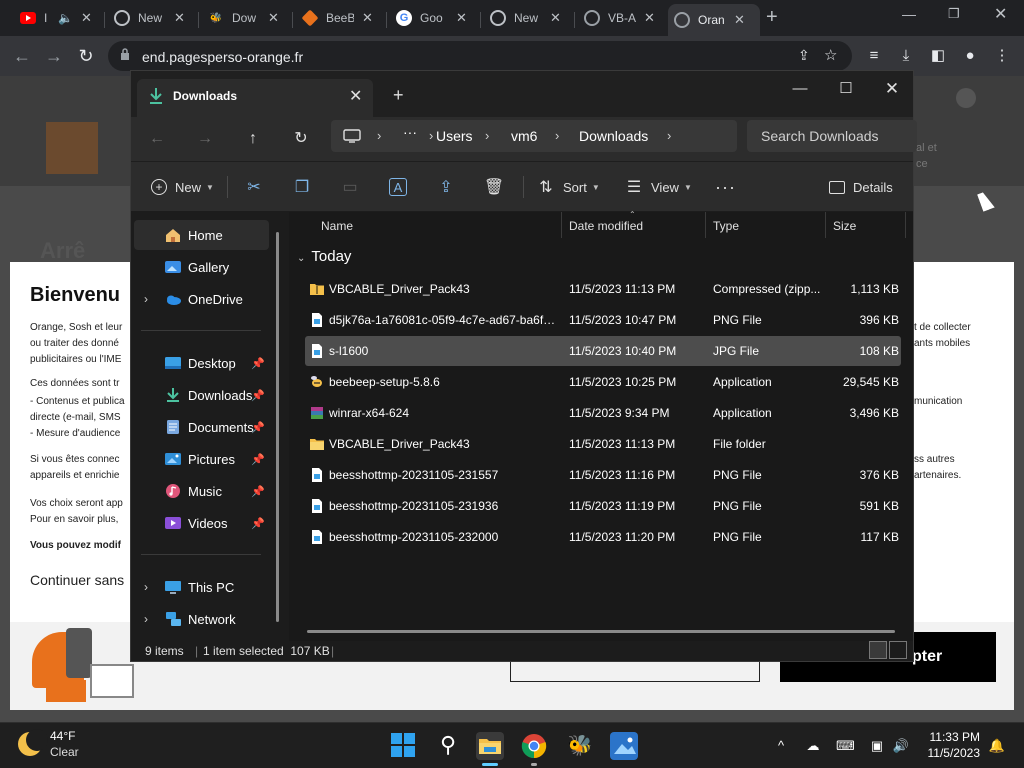 Image resolution: width=1024 pixels, height=768 pixels. What do you see at coordinates (446, 187) in the screenshot?
I see `share-button: ⇪` at bounding box center [446, 187].